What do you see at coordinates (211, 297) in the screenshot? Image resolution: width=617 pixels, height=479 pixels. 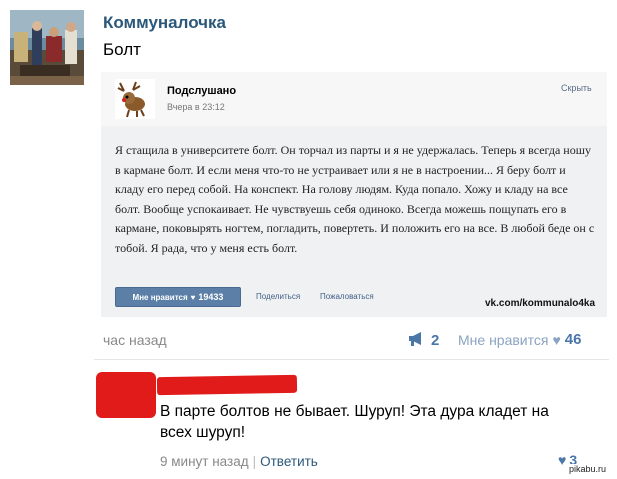 I see `embed-like-count: 19433` at bounding box center [211, 297].